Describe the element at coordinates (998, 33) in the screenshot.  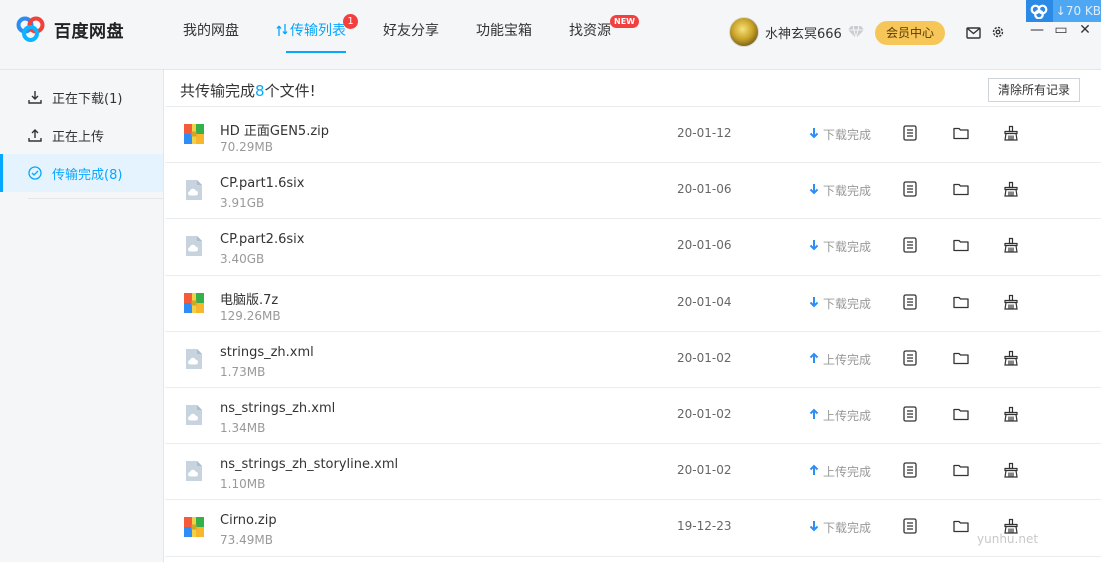
I see `gear-icon` at that location.